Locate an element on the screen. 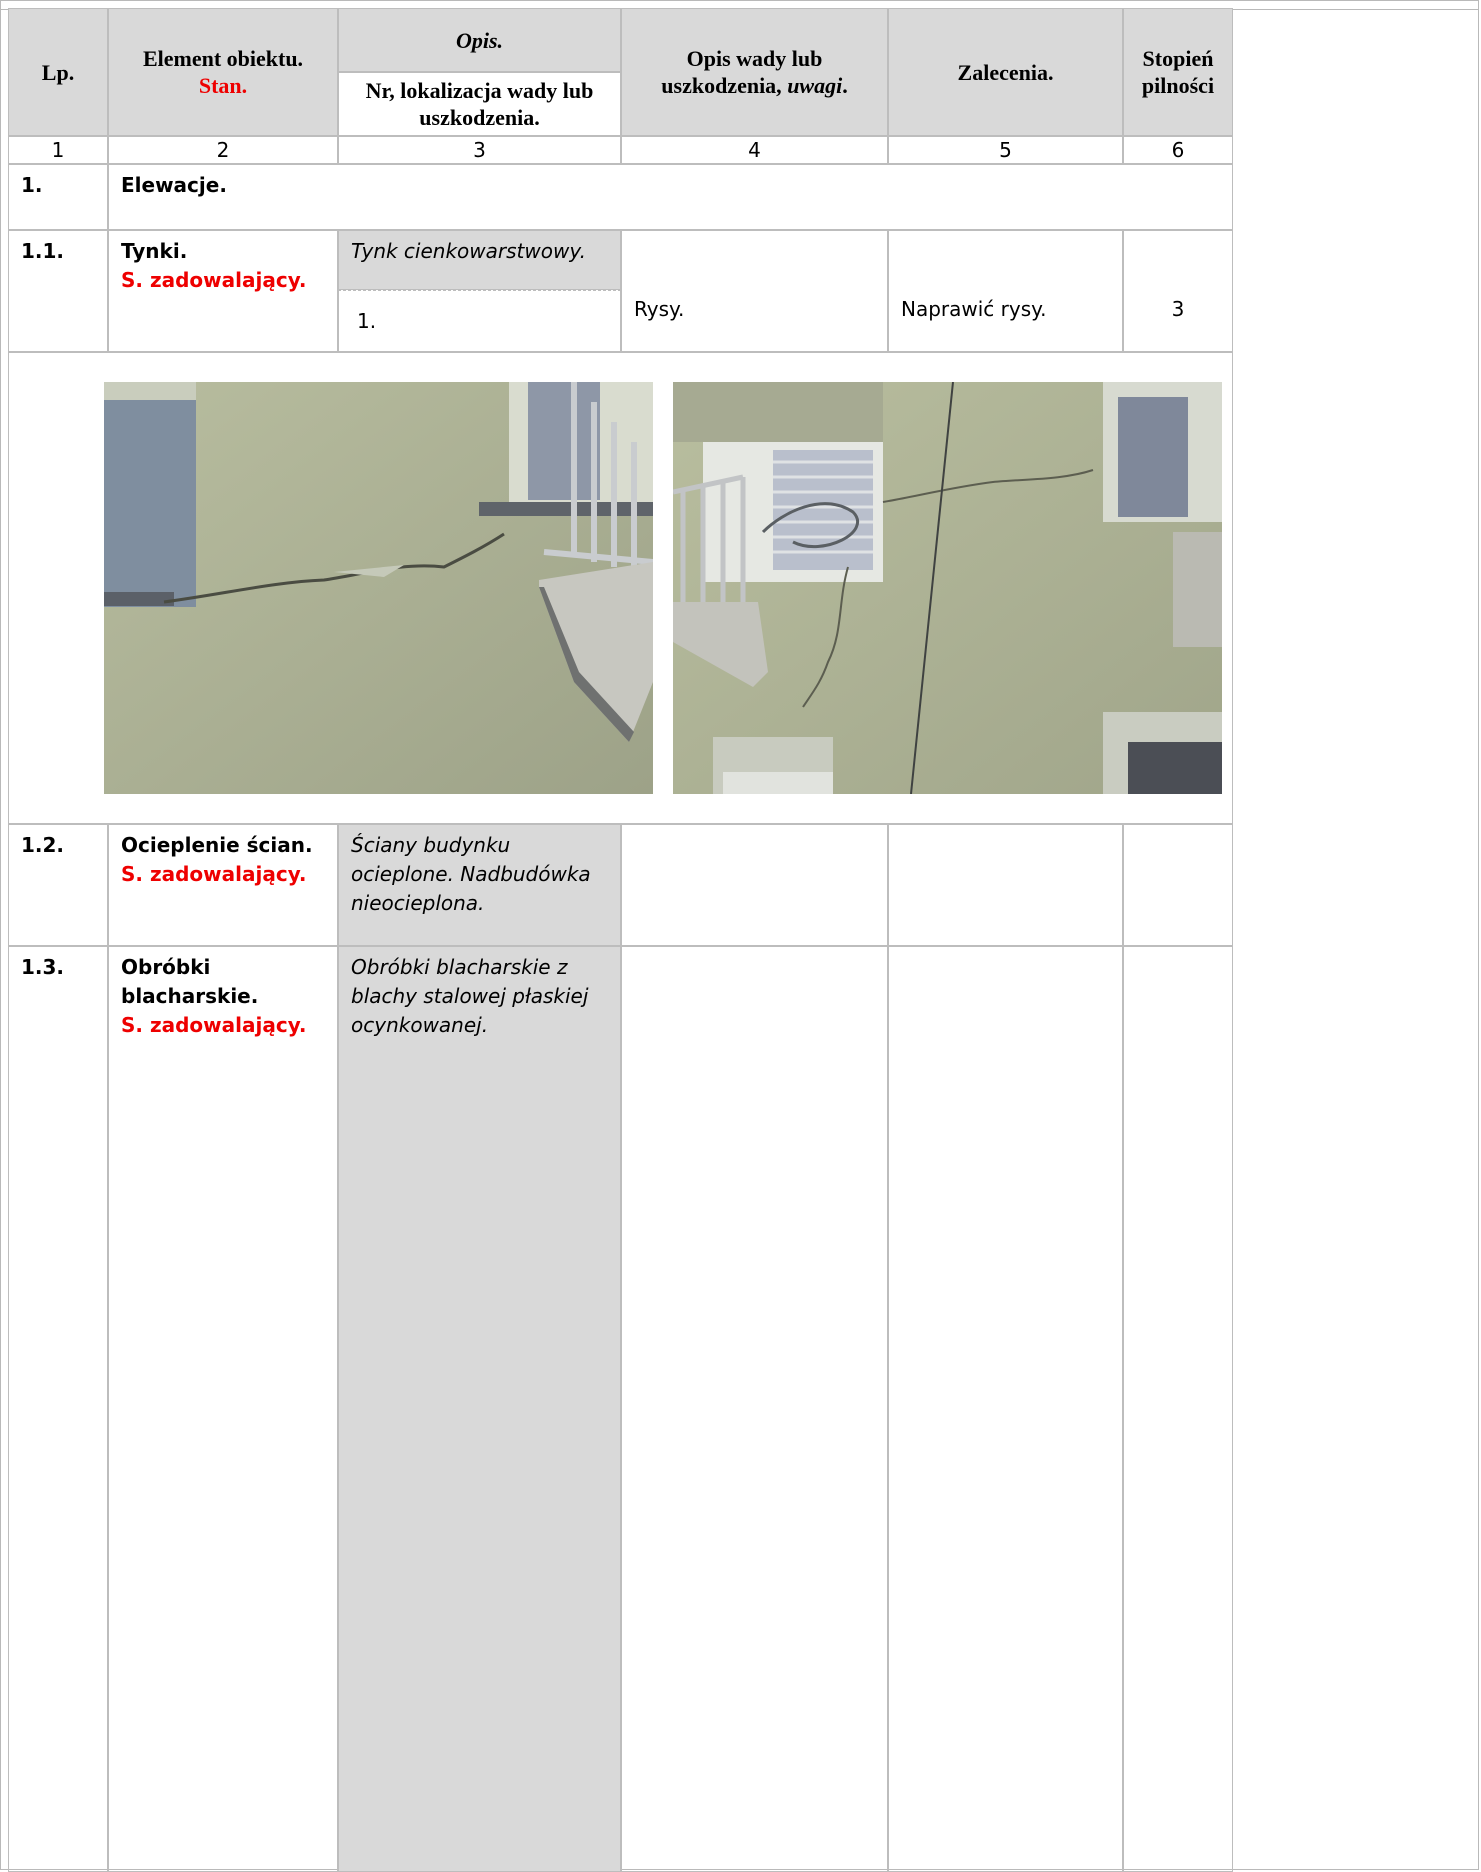 This screenshot has height=1872, width=1481. header-opis: Opis. is located at coordinates (479, 40).